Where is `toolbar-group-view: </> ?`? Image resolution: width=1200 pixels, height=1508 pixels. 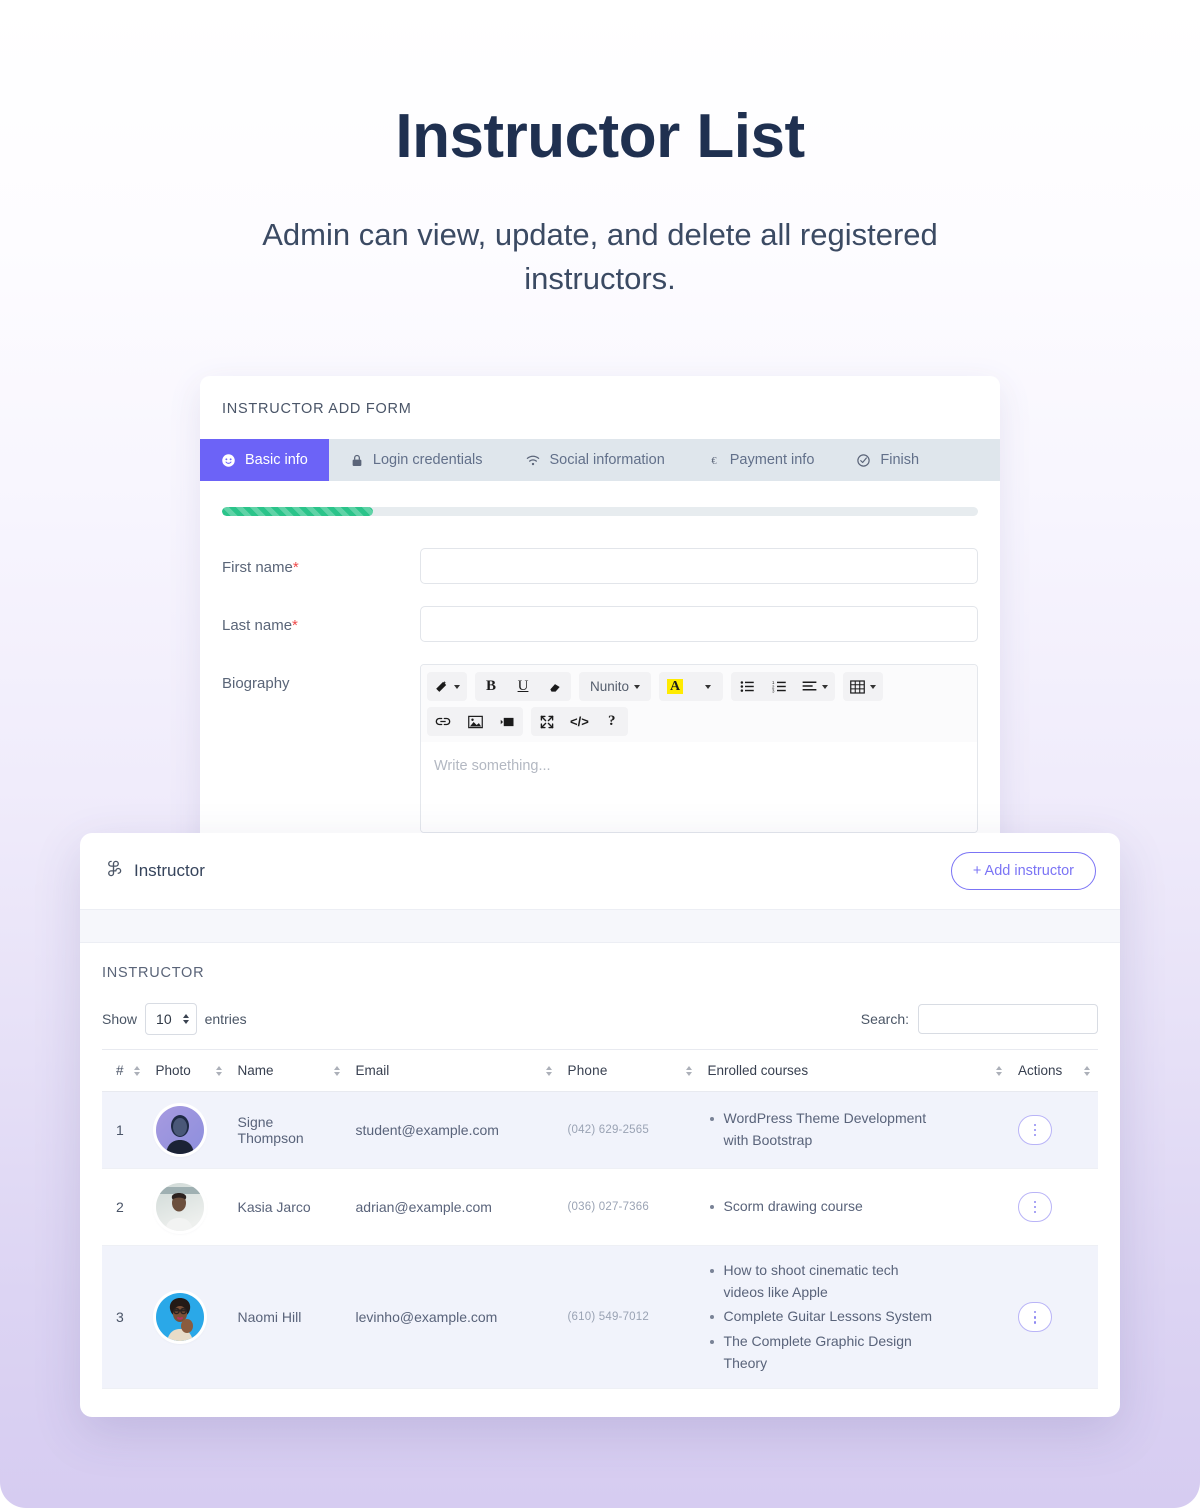 toolbar-group-view: </> ? is located at coordinates (579, 721).